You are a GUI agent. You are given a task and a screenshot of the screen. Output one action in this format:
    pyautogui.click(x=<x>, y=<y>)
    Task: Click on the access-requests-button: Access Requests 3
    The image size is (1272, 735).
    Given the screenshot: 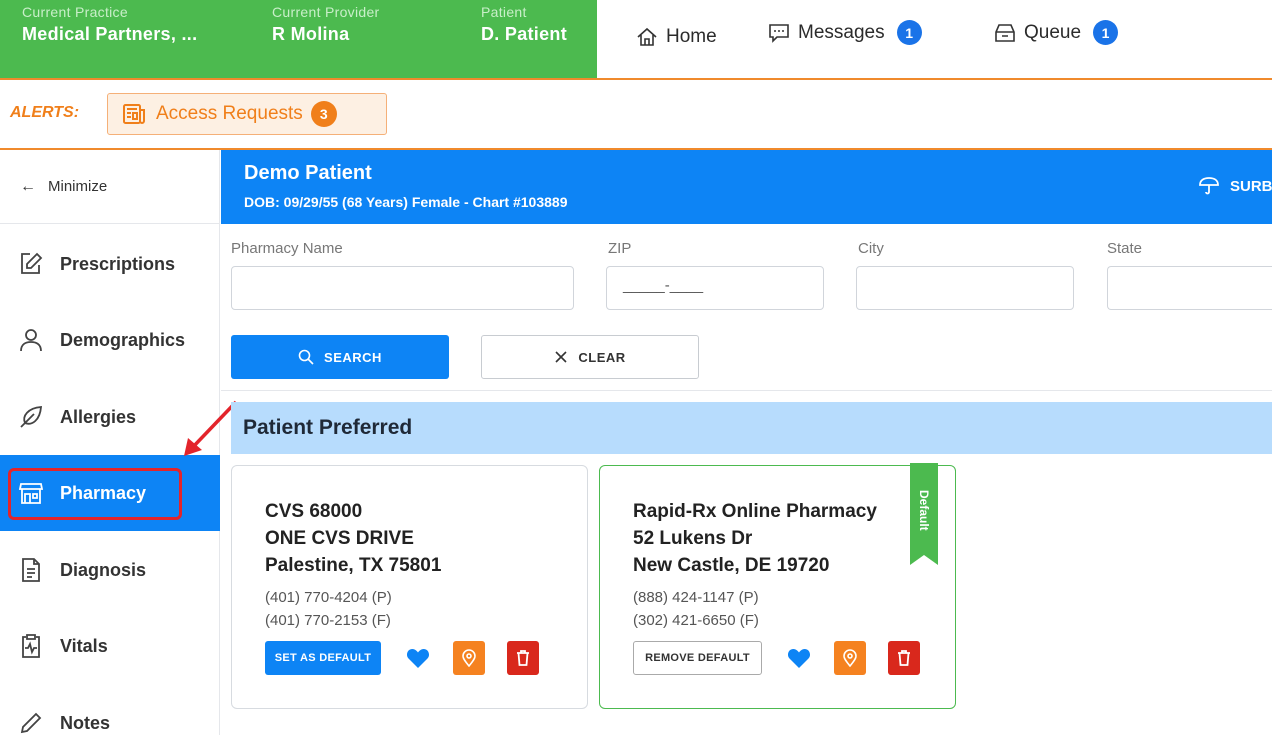 What is the action you would take?
    pyautogui.click(x=247, y=114)
    